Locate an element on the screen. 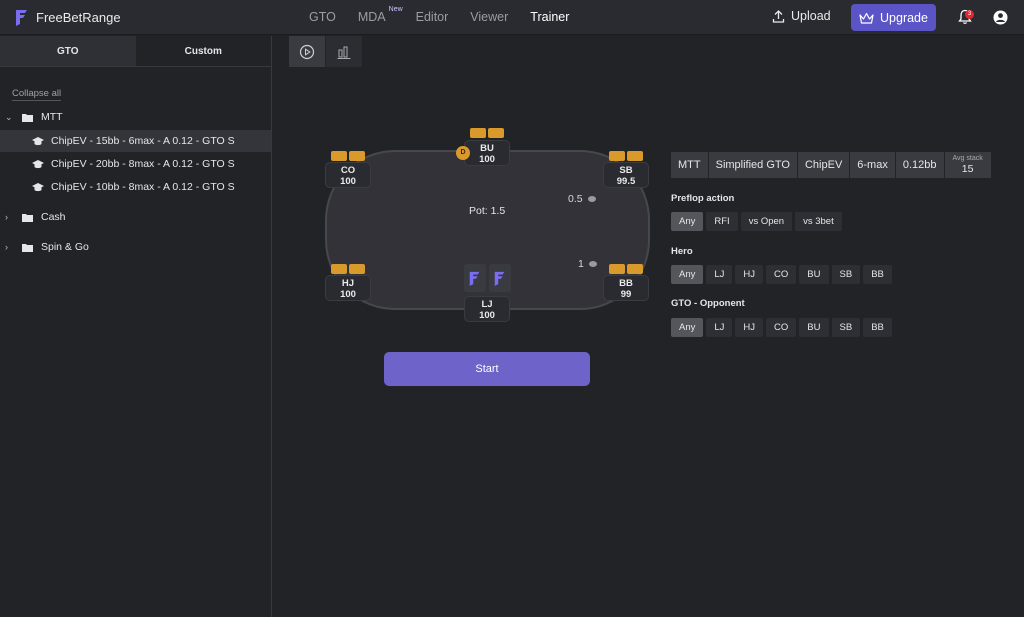 The width and height of the screenshot is (1024, 617). opponent-options: Any LJ HJ CO BU SB BB is located at coordinates (781, 327).